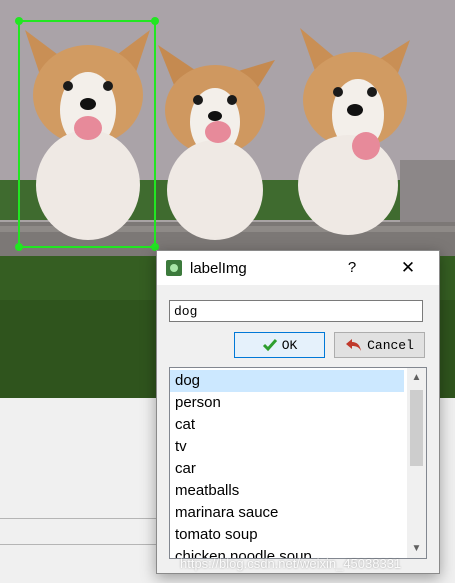 This screenshot has height=583, width=455. Describe the element at coordinates (298, 268) in the screenshot. I see `dialog-titlebar: labelImg ? ✕` at that location.